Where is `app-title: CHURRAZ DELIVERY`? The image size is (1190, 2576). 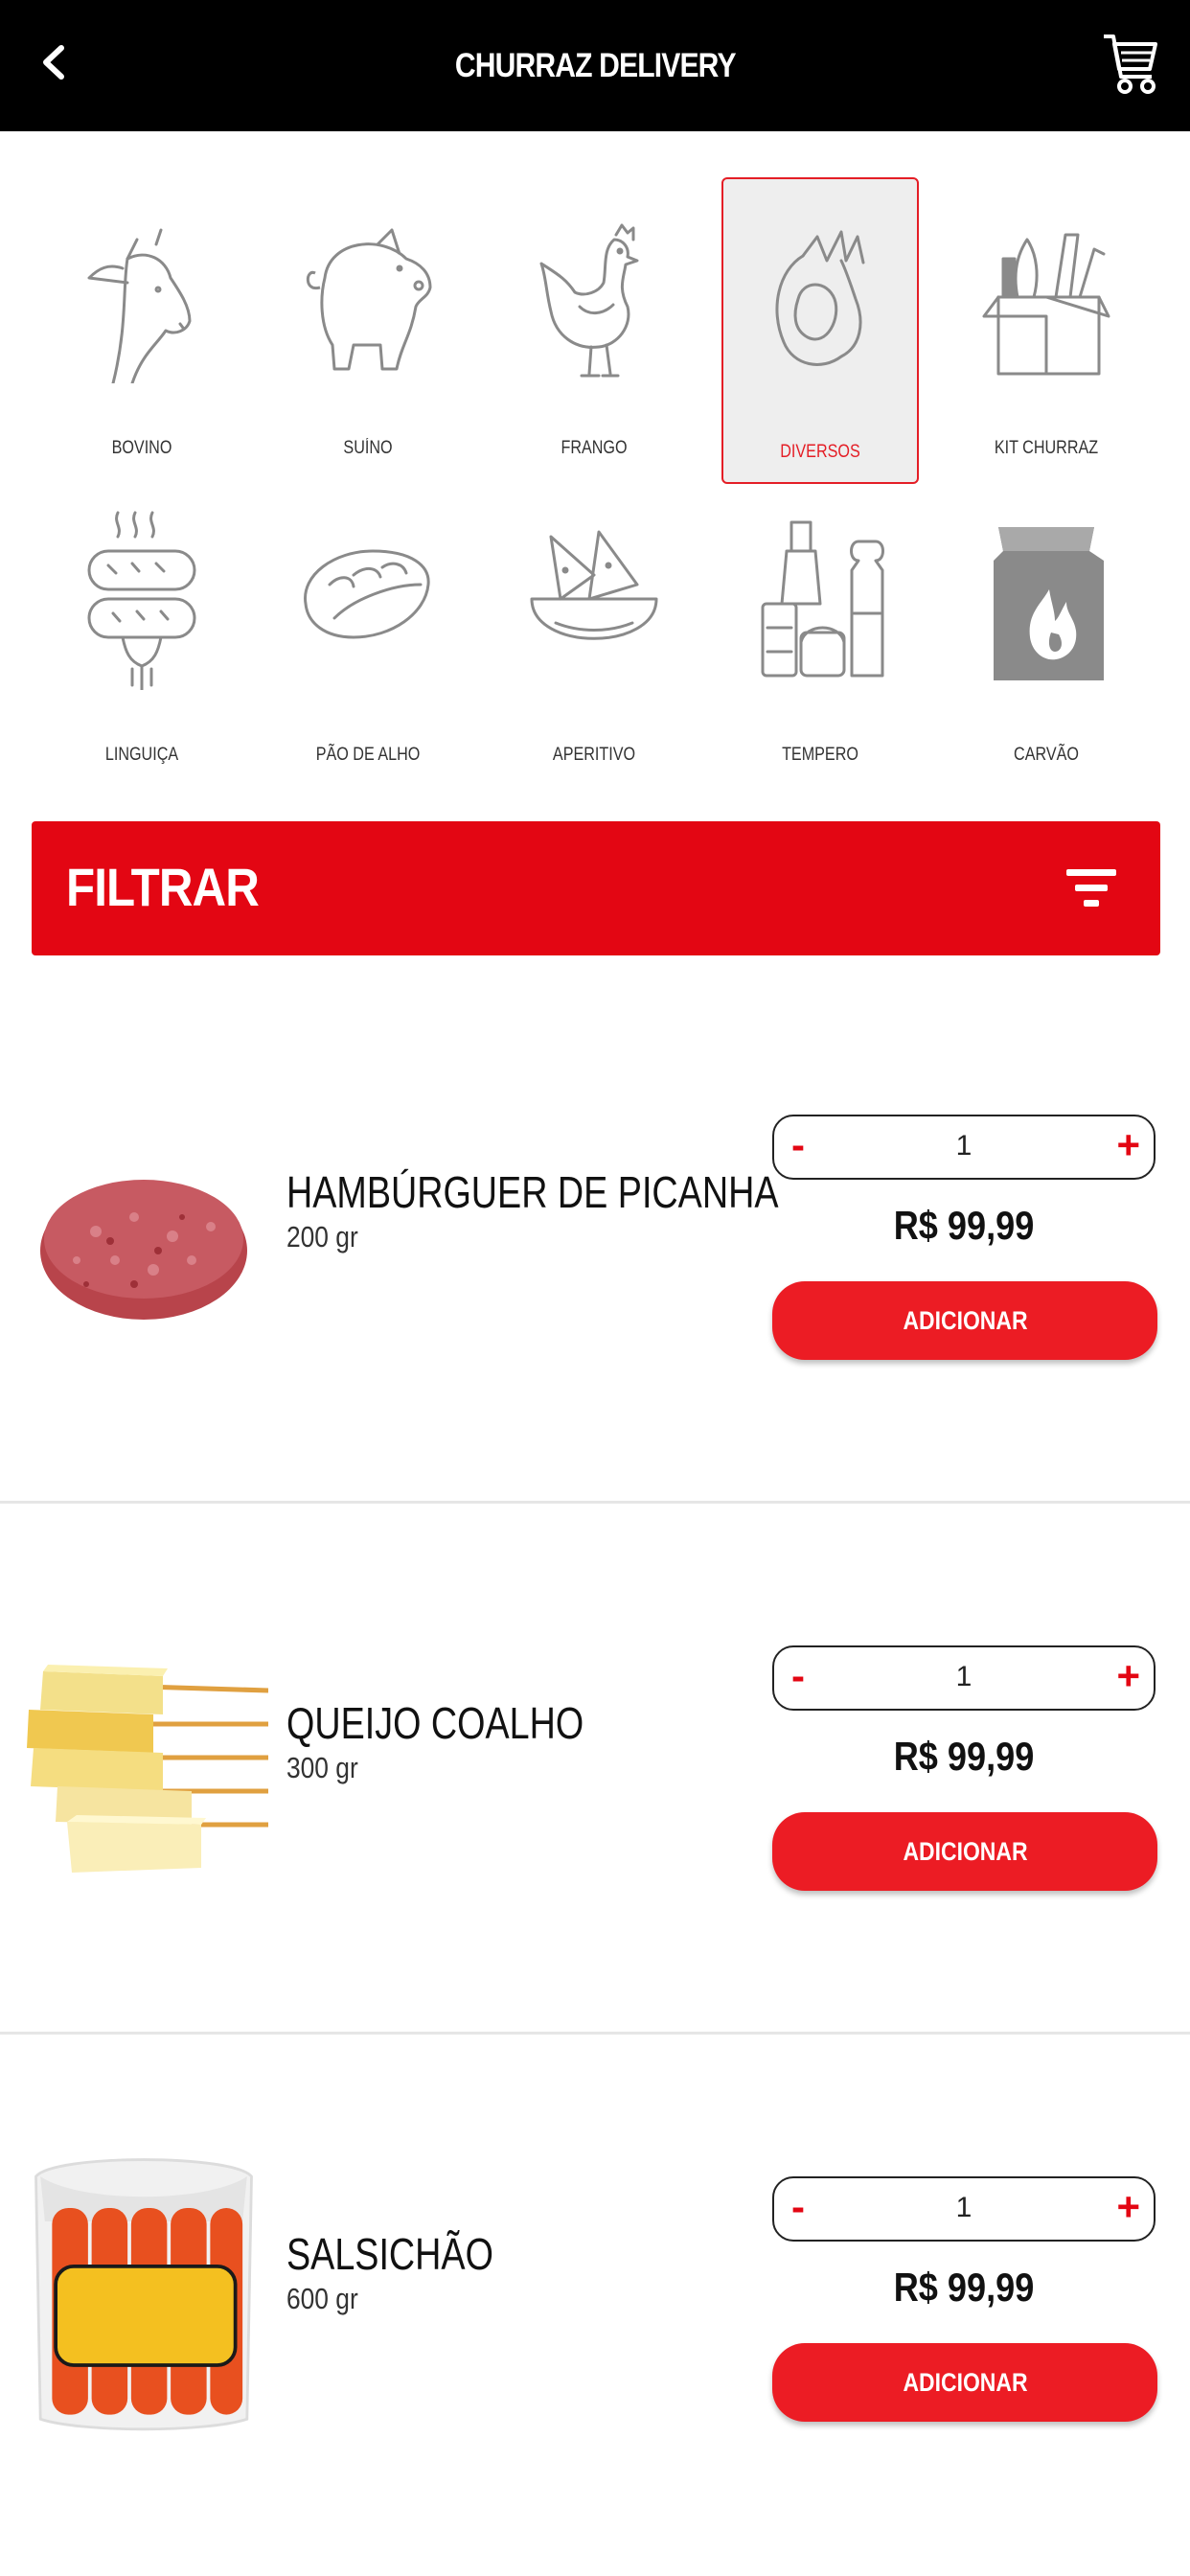 app-title: CHURRAZ DELIVERY is located at coordinates (595, 65).